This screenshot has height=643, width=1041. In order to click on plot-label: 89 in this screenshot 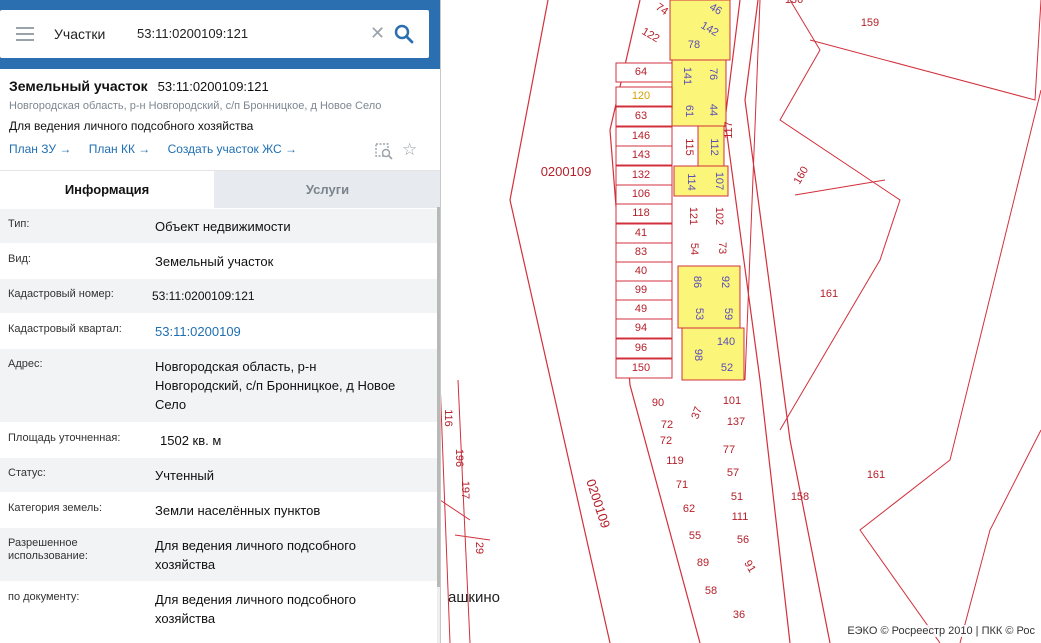, I will do `click(703, 563)`.